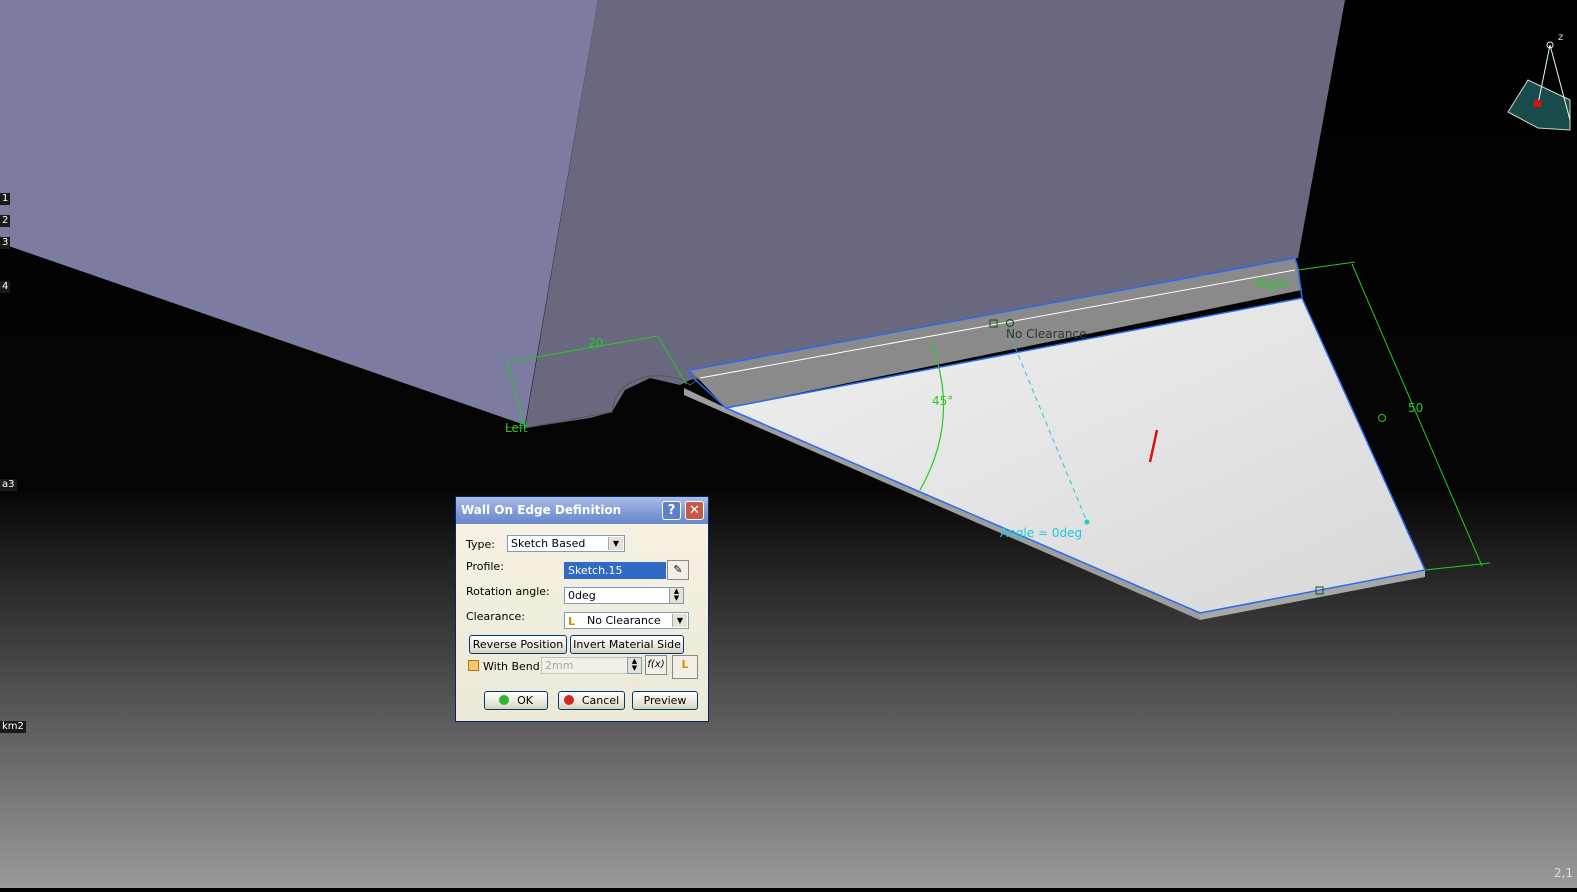 The width and height of the screenshot is (1577, 892). I want to click on ok-button: OK, so click(516, 700).